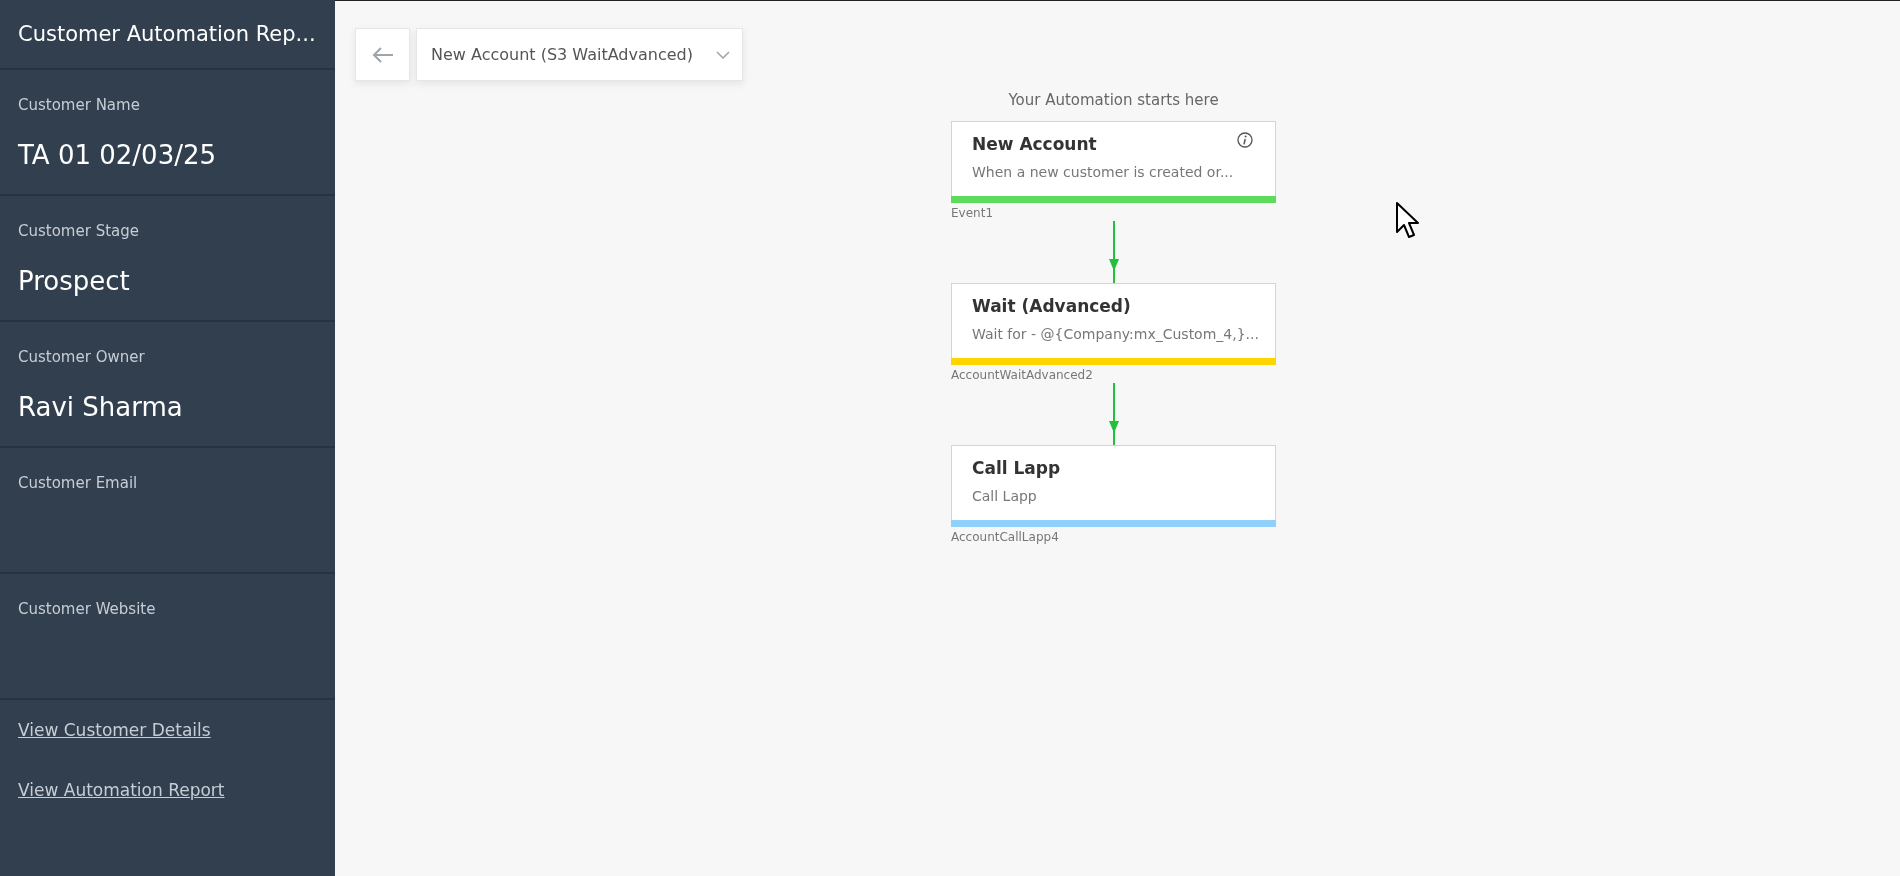  Describe the element at coordinates (1034, 144) in the screenshot. I see `node-title: New Account` at that location.